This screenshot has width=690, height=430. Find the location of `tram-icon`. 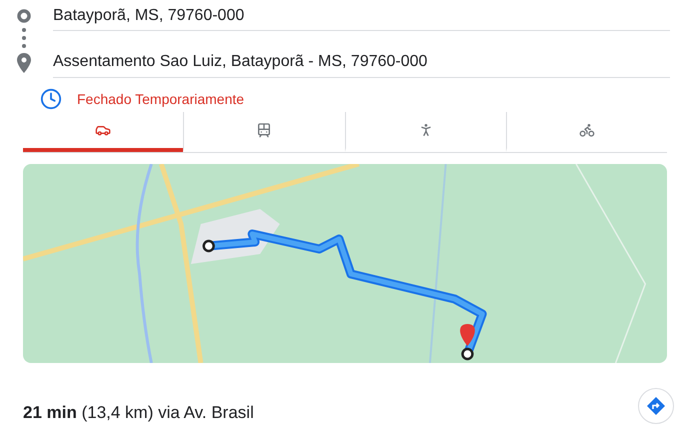

tram-icon is located at coordinates (264, 130).